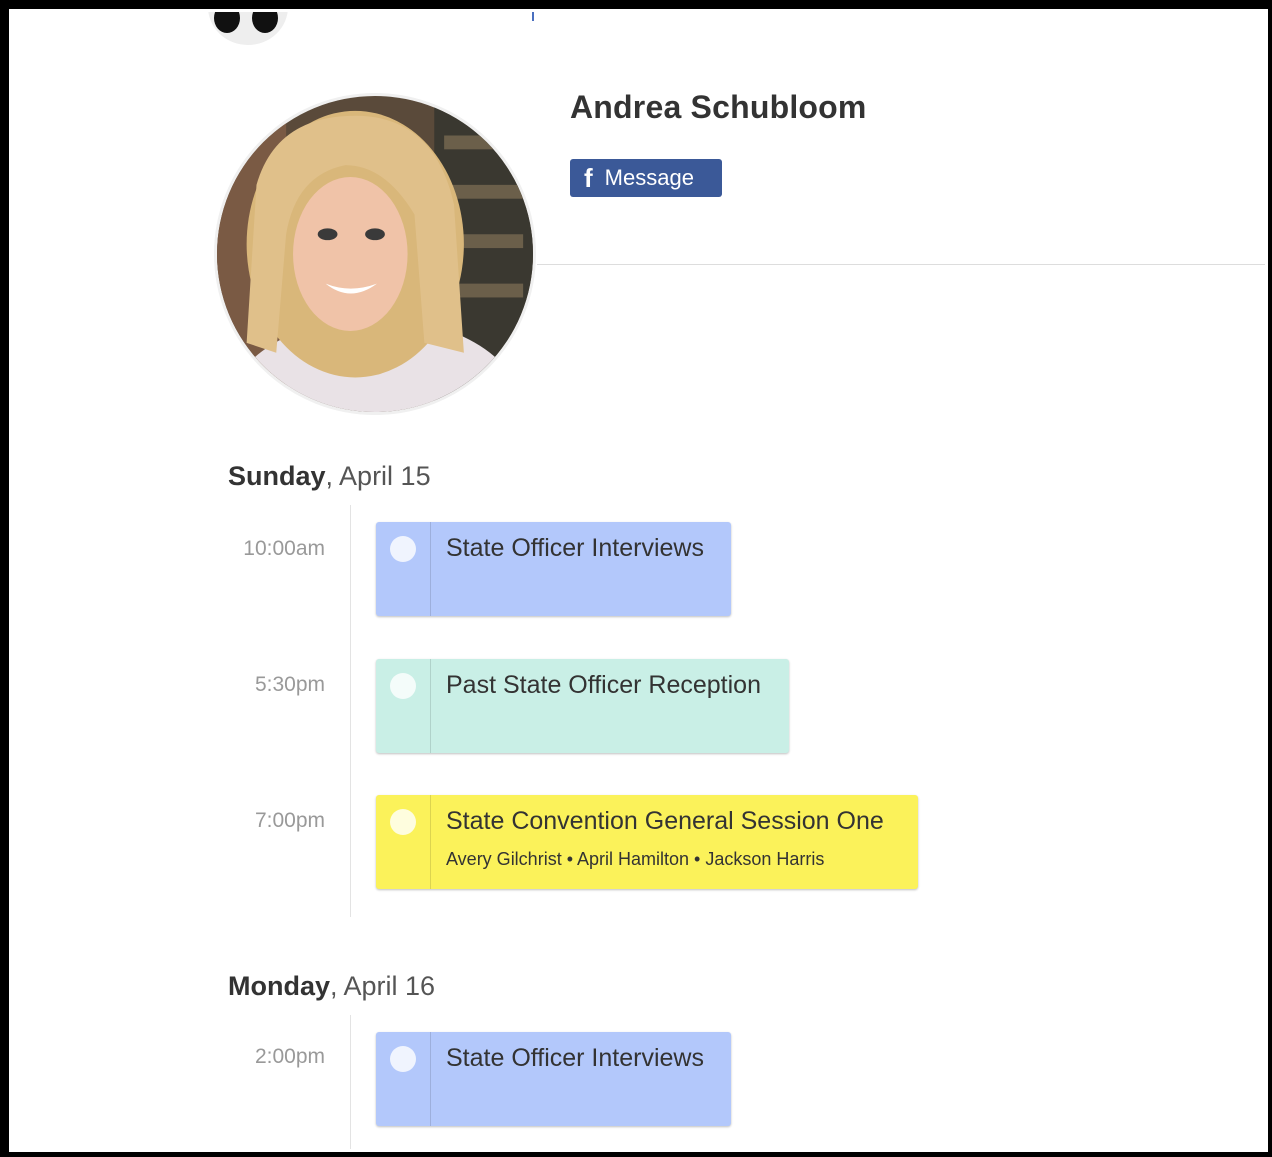  I want to click on message-label: Message, so click(649, 177).